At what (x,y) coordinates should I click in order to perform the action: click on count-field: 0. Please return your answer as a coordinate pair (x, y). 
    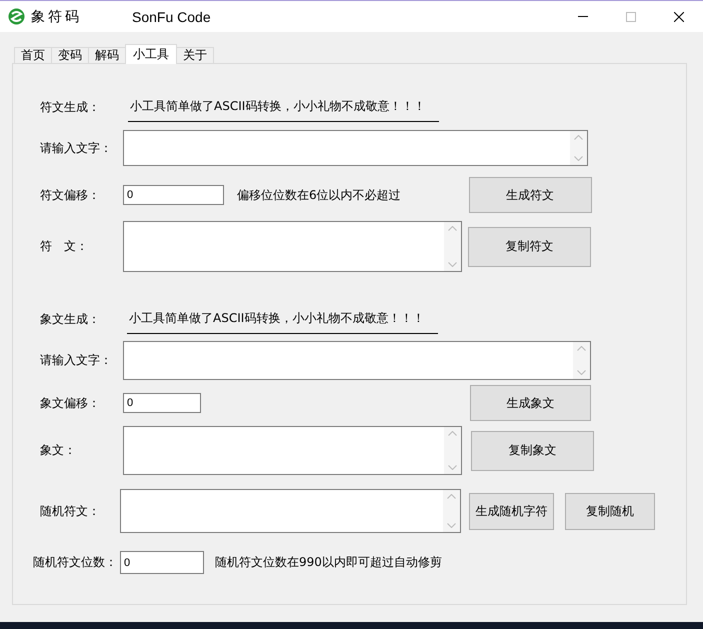
    Looking at the image, I should click on (162, 562).